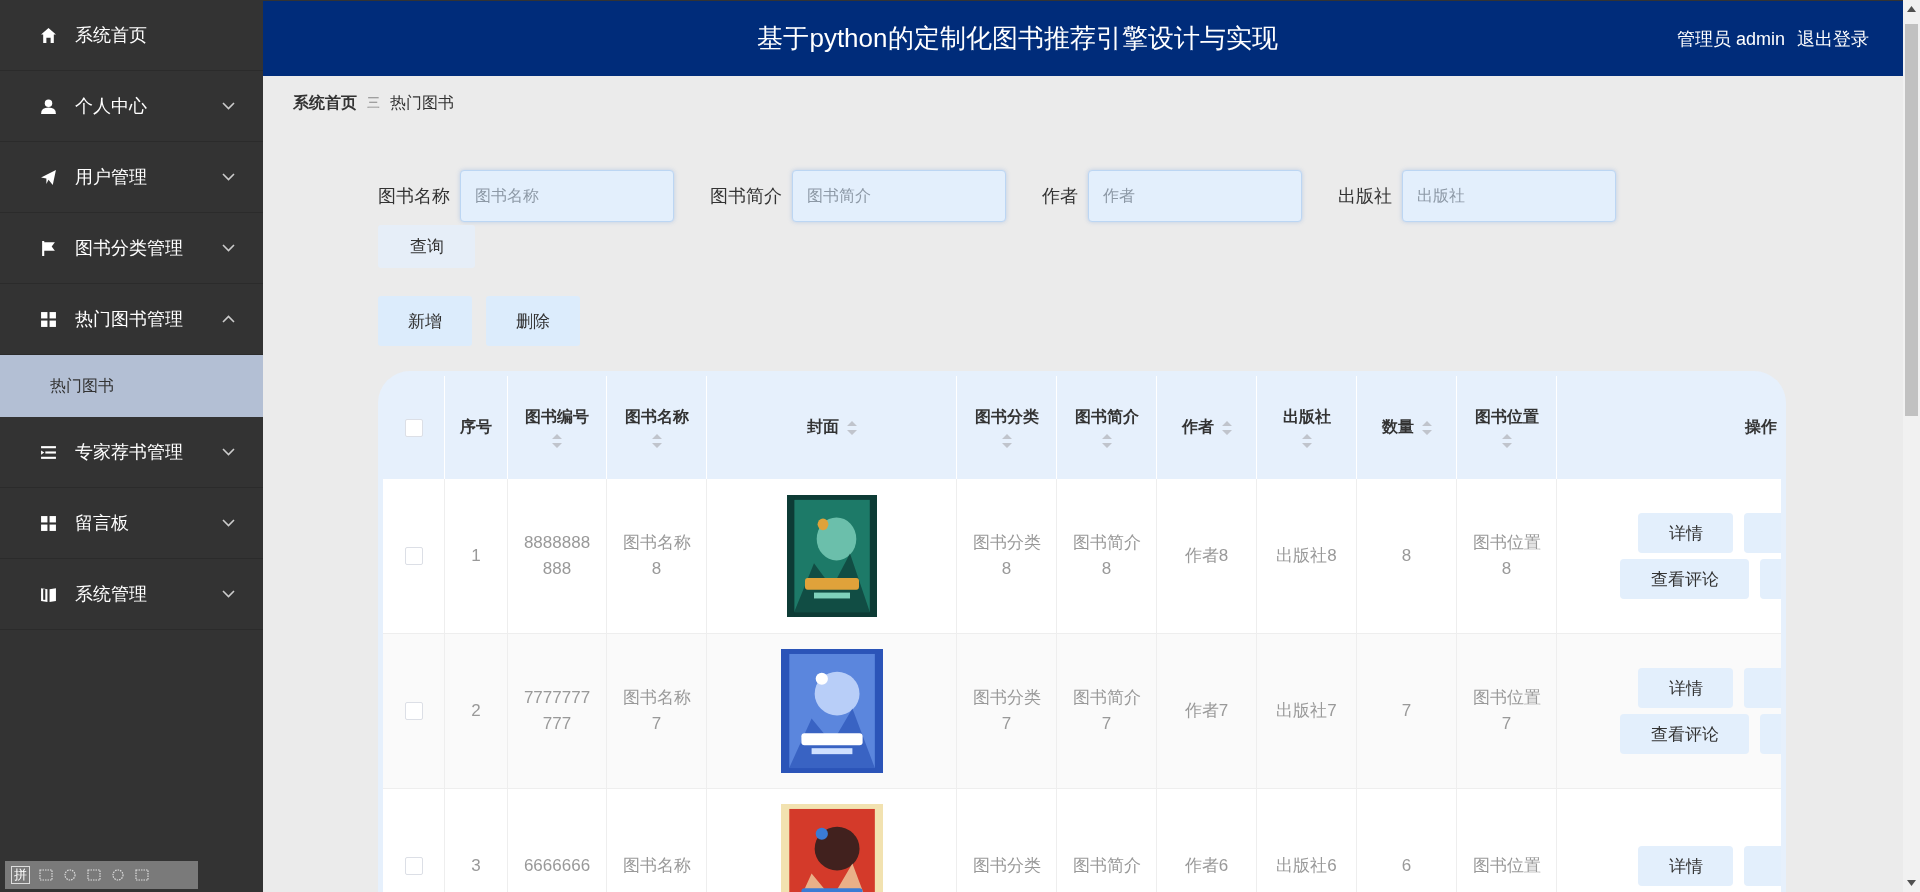 This screenshot has width=1920, height=892. I want to click on sidebar-item-label: 留言板, so click(102, 523).